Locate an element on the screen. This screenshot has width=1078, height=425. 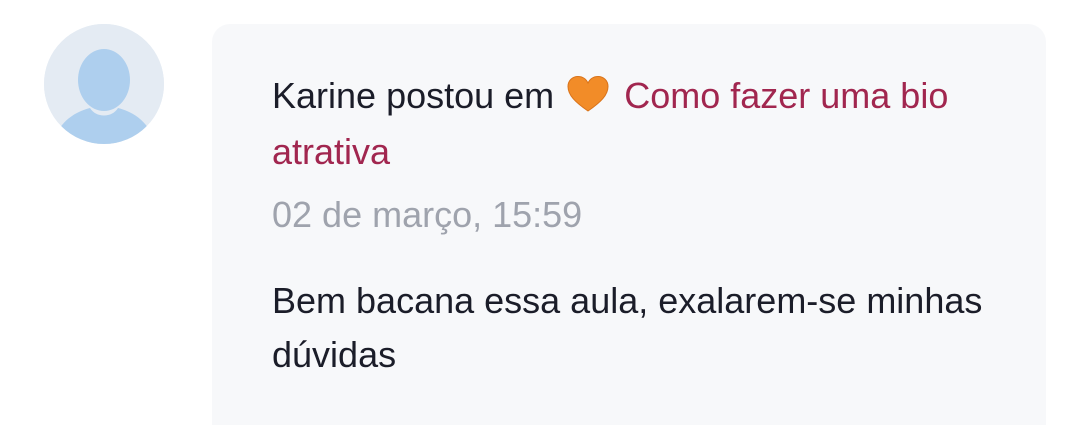
default-user-icon is located at coordinates (104, 84).